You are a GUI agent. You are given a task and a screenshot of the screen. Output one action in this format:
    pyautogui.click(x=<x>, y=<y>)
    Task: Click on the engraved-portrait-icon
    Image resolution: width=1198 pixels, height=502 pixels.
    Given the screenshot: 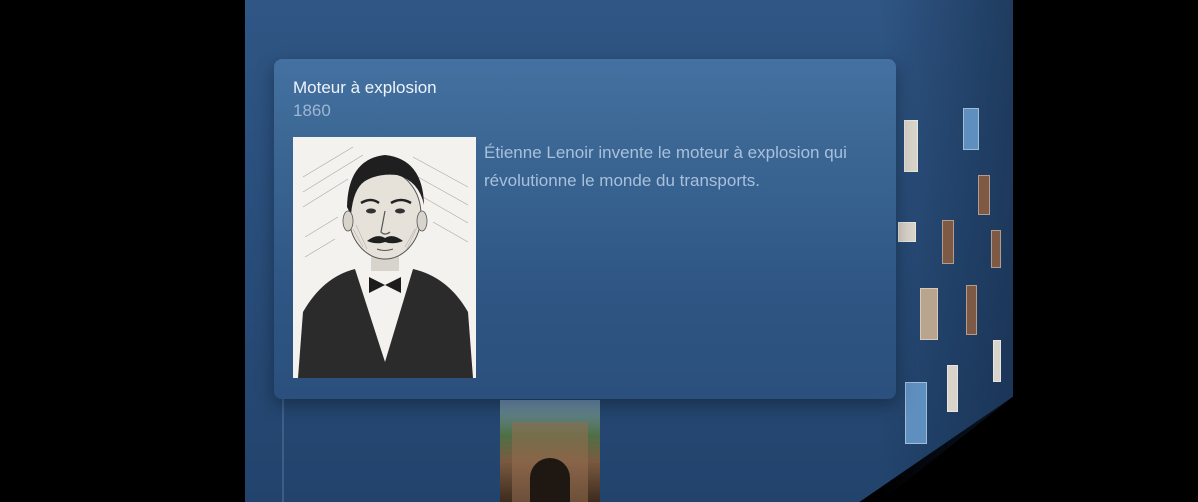 What is the action you would take?
    pyautogui.click(x=384, y=257)
    